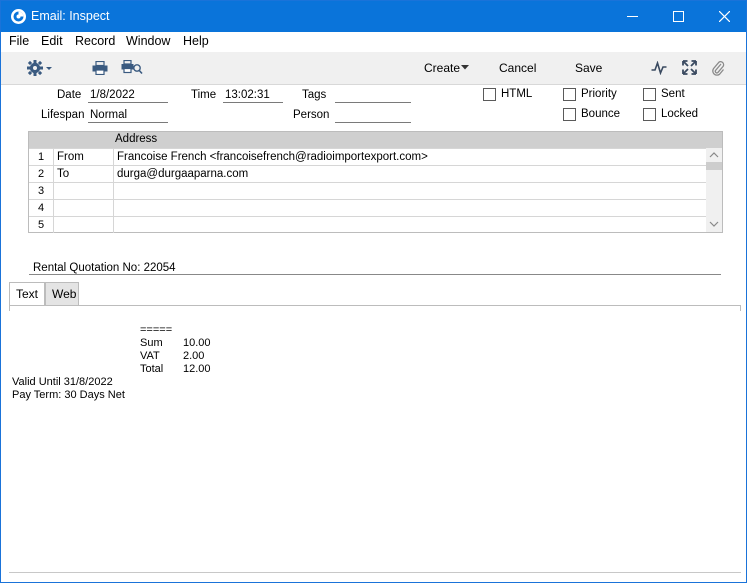  What do you see at coordinates (63, 174) in the screenshot?
I see `row-type: To` at bounding box center [63, 174].